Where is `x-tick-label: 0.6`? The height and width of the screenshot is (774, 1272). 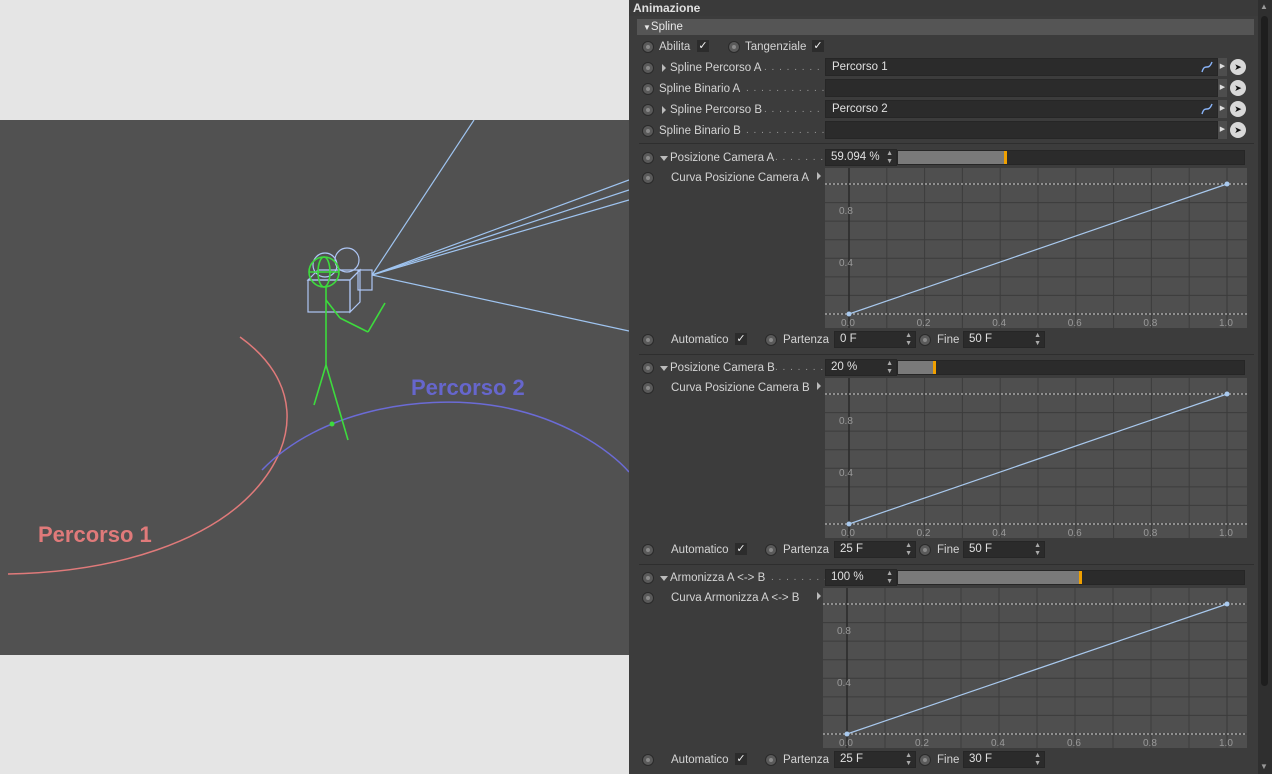
x-tick-label: 0.6 is located at coordinates (1075, 533).